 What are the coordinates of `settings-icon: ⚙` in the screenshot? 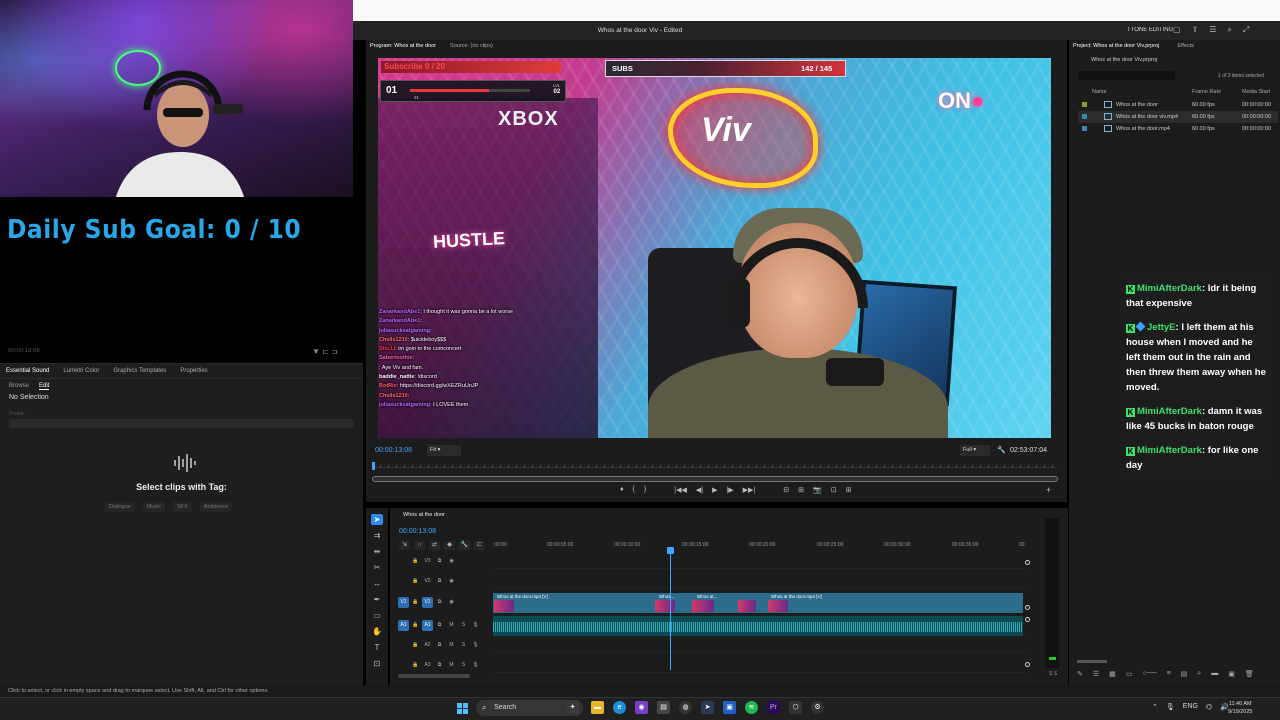 It's located at (817, 707).